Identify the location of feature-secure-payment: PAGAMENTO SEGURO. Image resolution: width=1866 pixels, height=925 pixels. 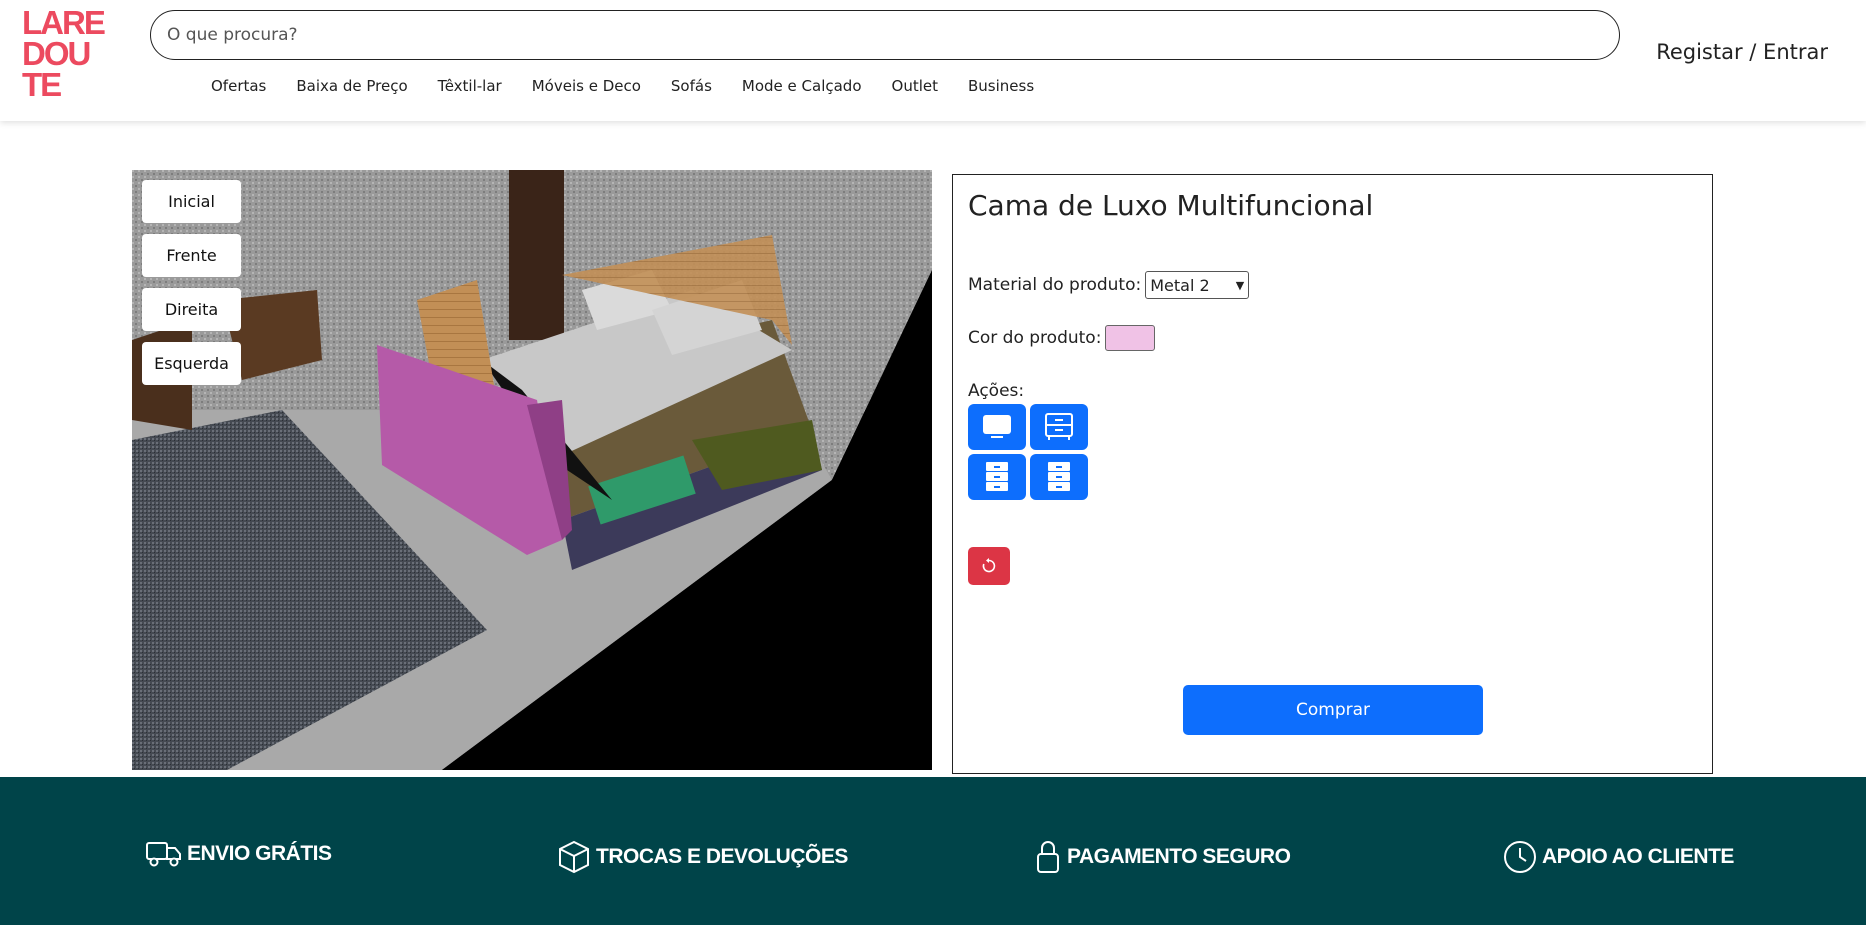
(1162, 857).